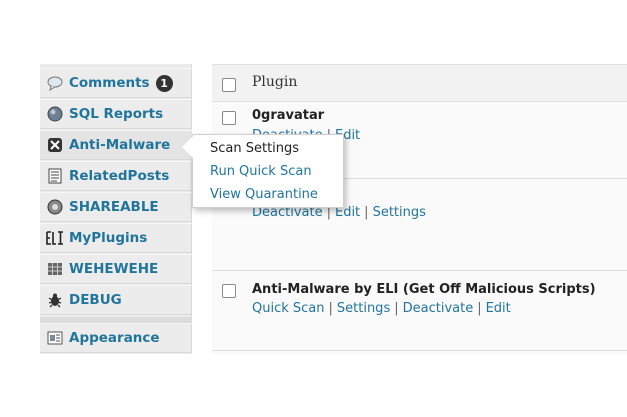 This screenshot has width=627, height=417. I want to click on sidebar-item-label: Appearance, so click(114, 338).